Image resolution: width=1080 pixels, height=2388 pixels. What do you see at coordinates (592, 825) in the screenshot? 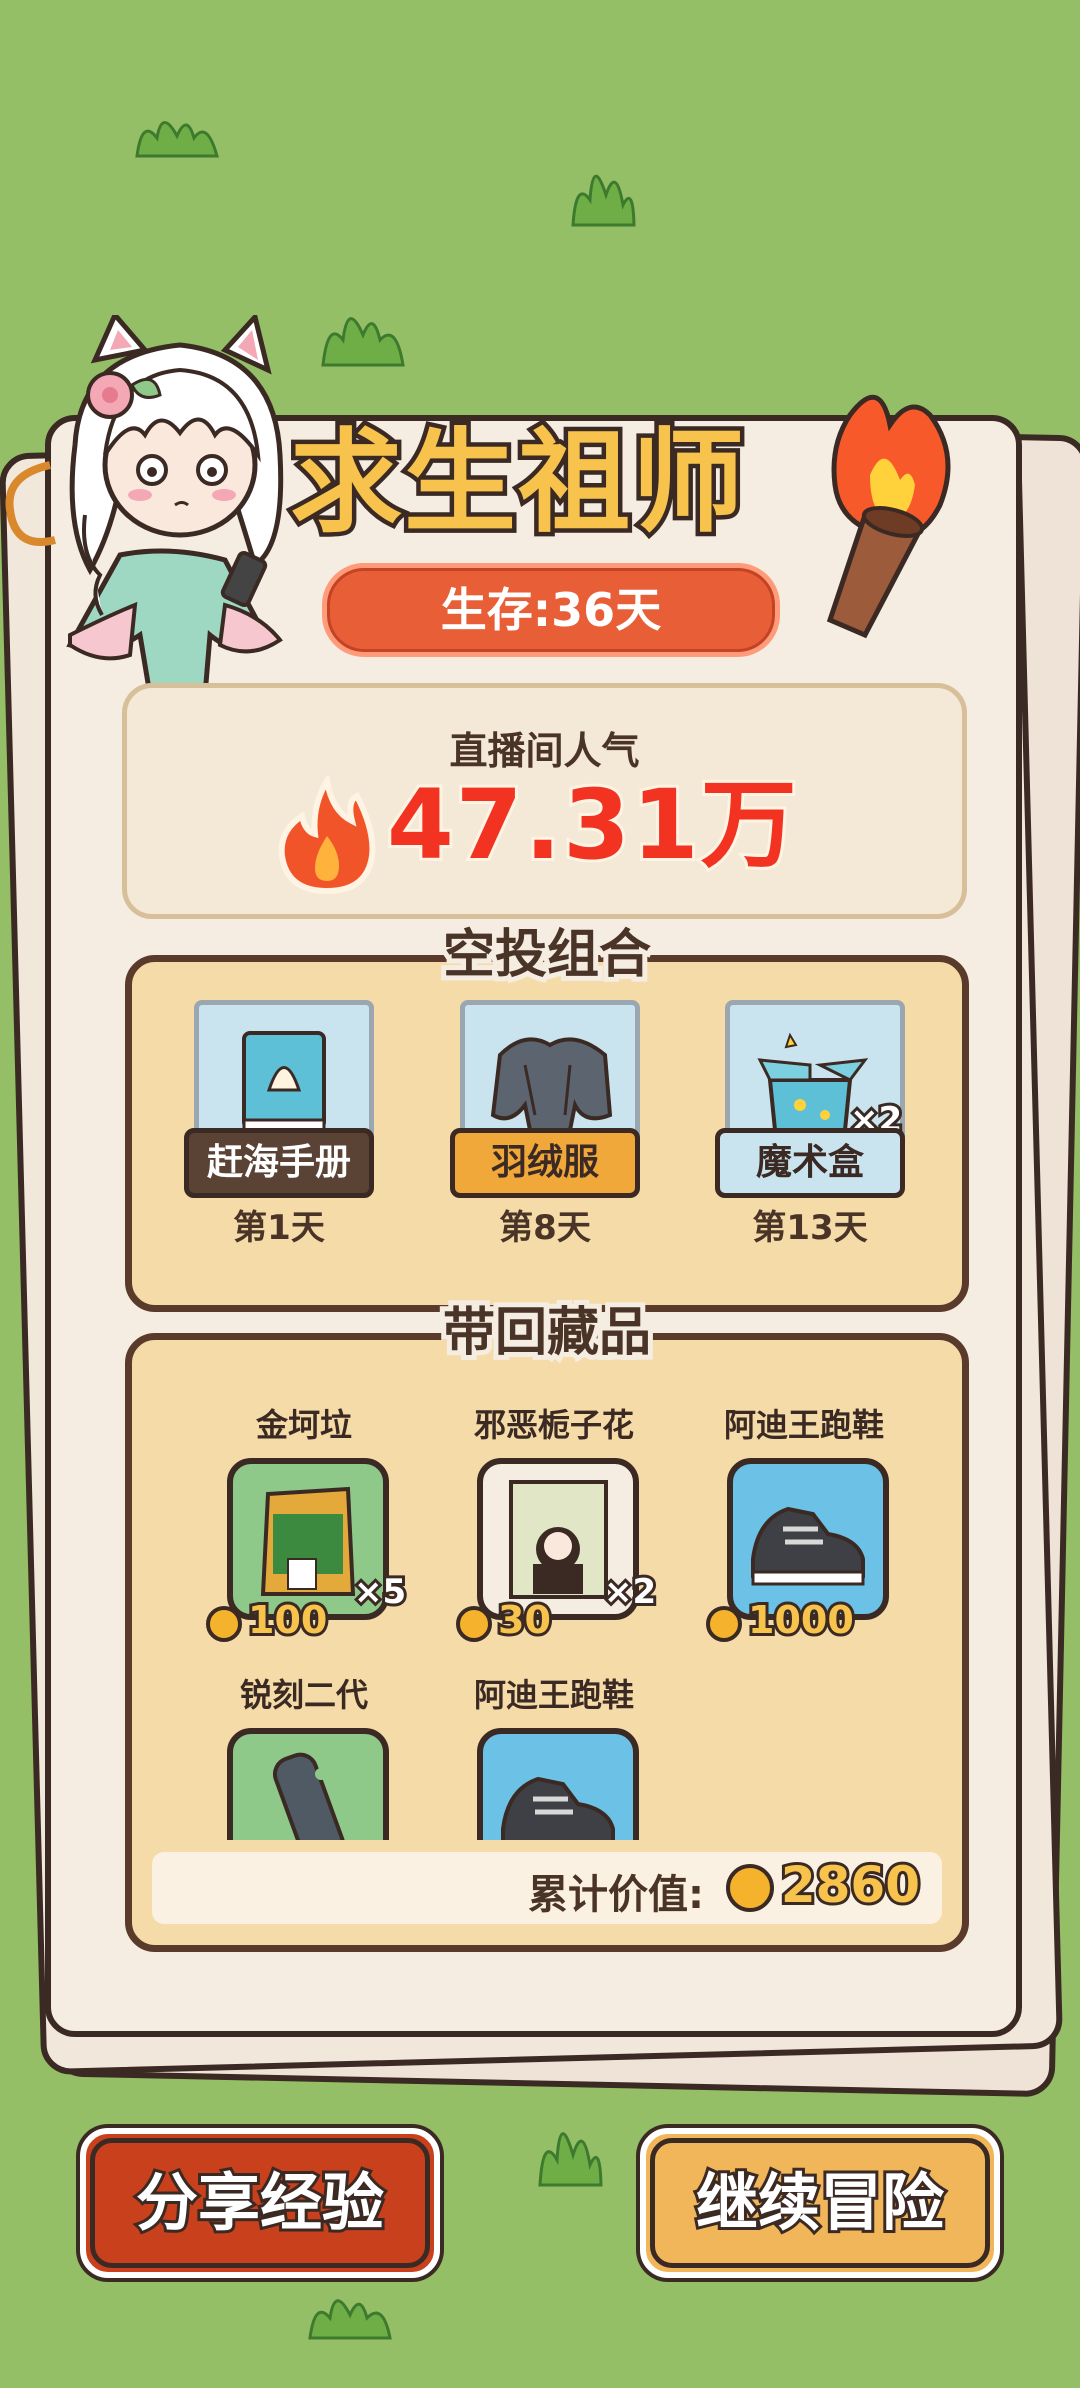
I see `popularity-value: 47.31万` at bounding box center [592, 825].